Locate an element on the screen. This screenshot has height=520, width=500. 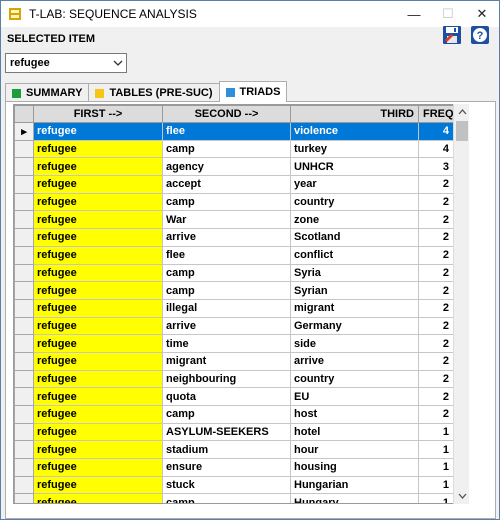
cell-third: turkey is located at coordinates (354, 149).